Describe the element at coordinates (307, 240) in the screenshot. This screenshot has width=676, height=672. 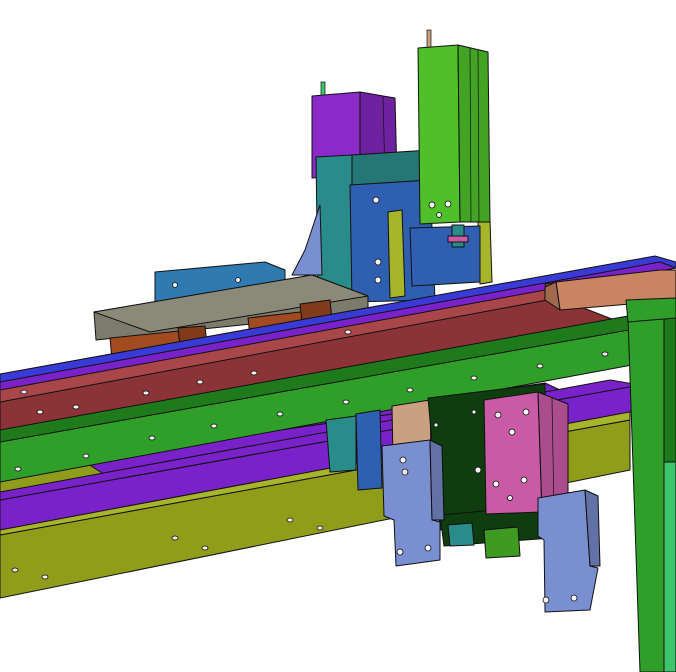
I see `gusset` at that location.